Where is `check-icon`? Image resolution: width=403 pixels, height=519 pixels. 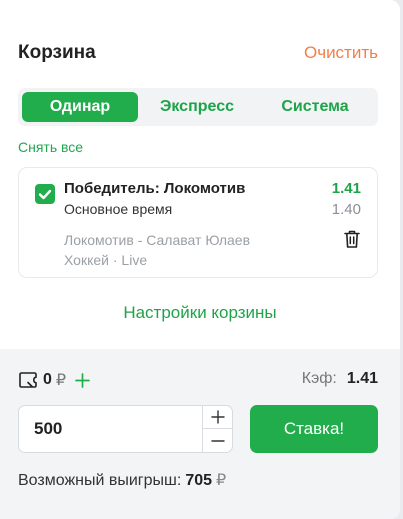 check-icon is located at coordinates (45, 194).